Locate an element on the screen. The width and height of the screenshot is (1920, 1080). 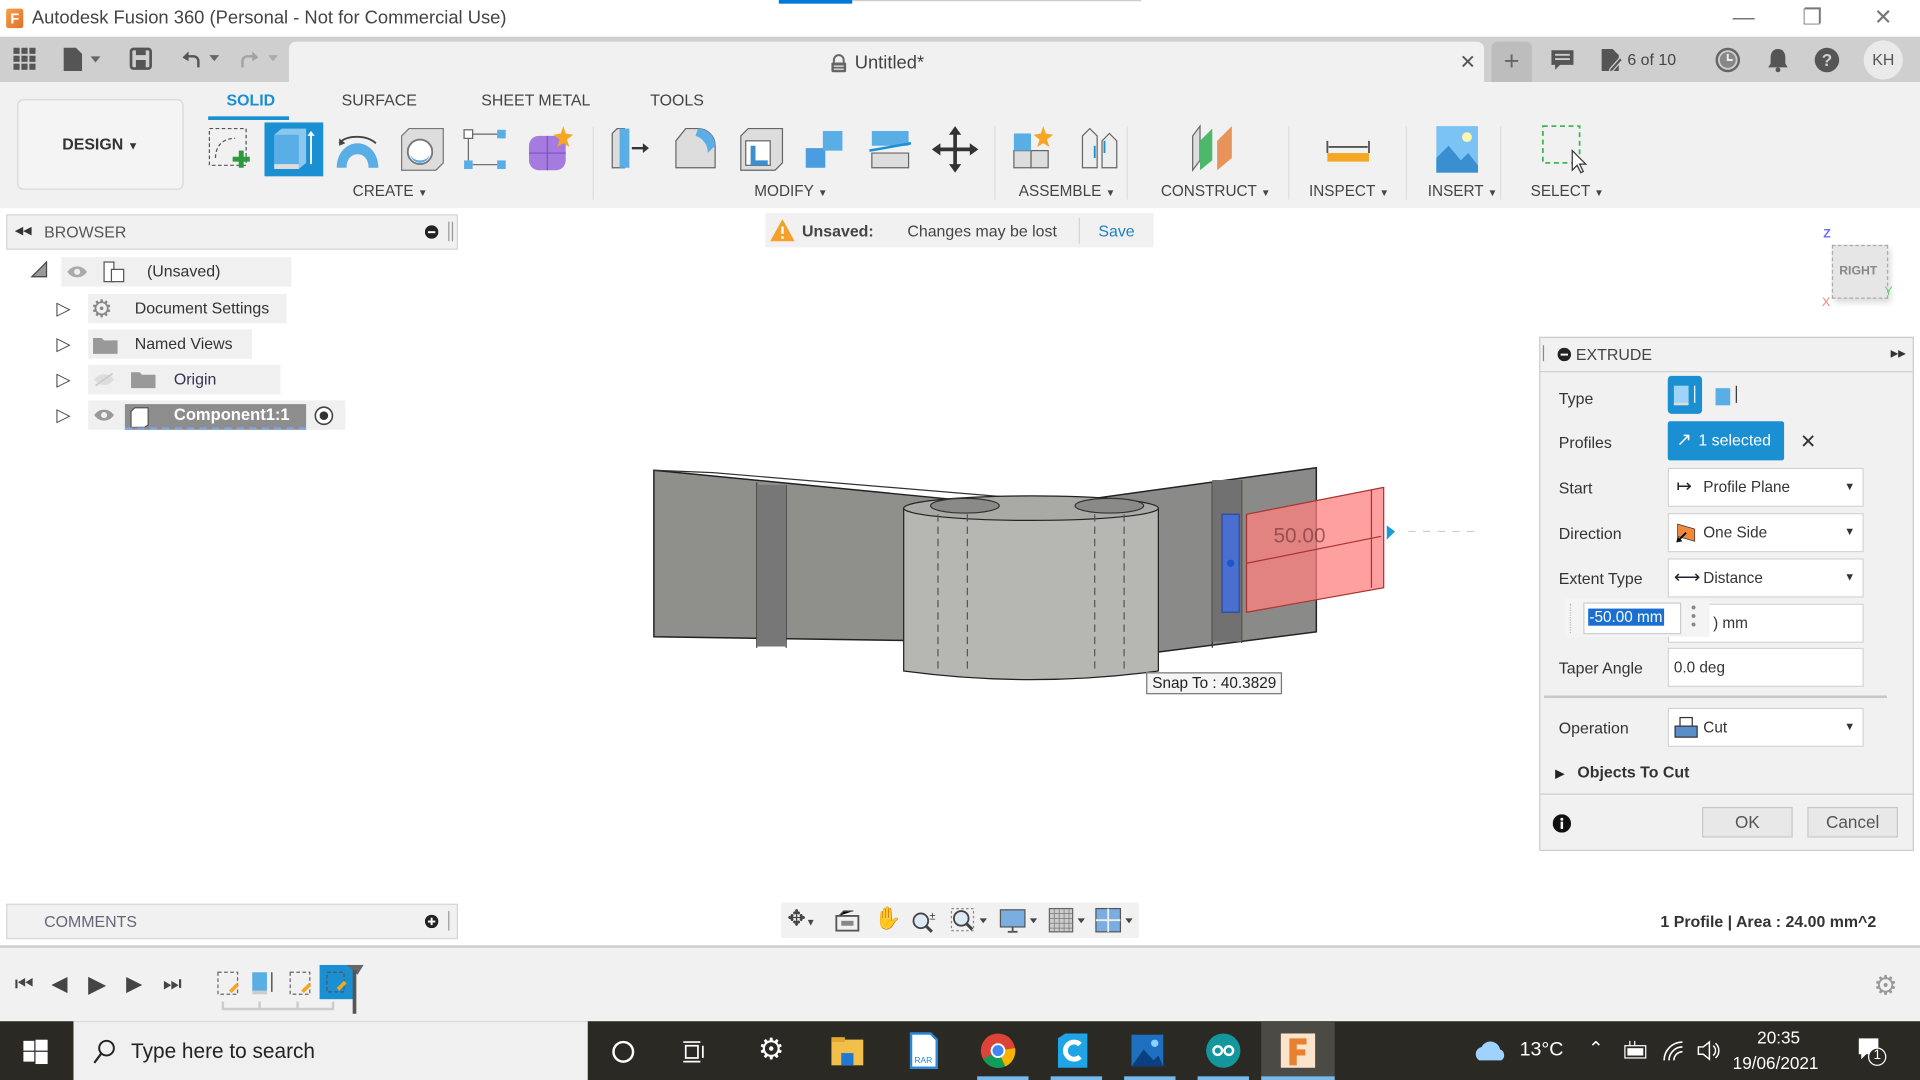
split-body-button is located at coordinates (888, 149).